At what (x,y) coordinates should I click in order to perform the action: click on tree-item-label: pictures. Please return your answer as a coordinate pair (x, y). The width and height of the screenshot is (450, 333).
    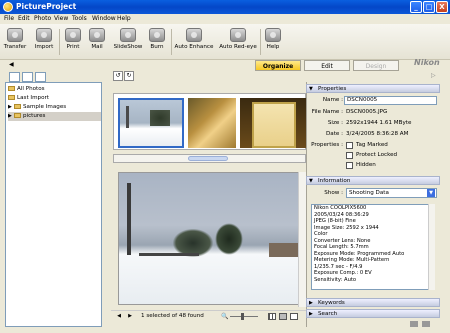
    Looking at the image, I should click on (34, 116).